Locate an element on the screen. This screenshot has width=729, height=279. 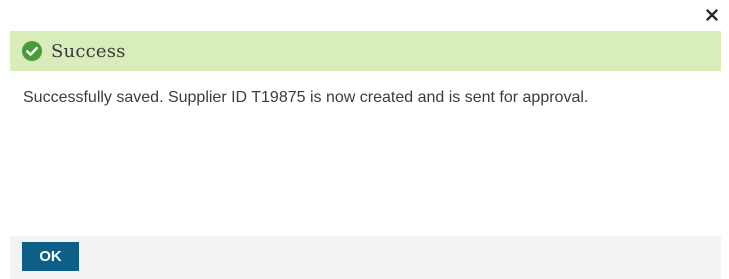
close-button is located at coordinates (712, 15).